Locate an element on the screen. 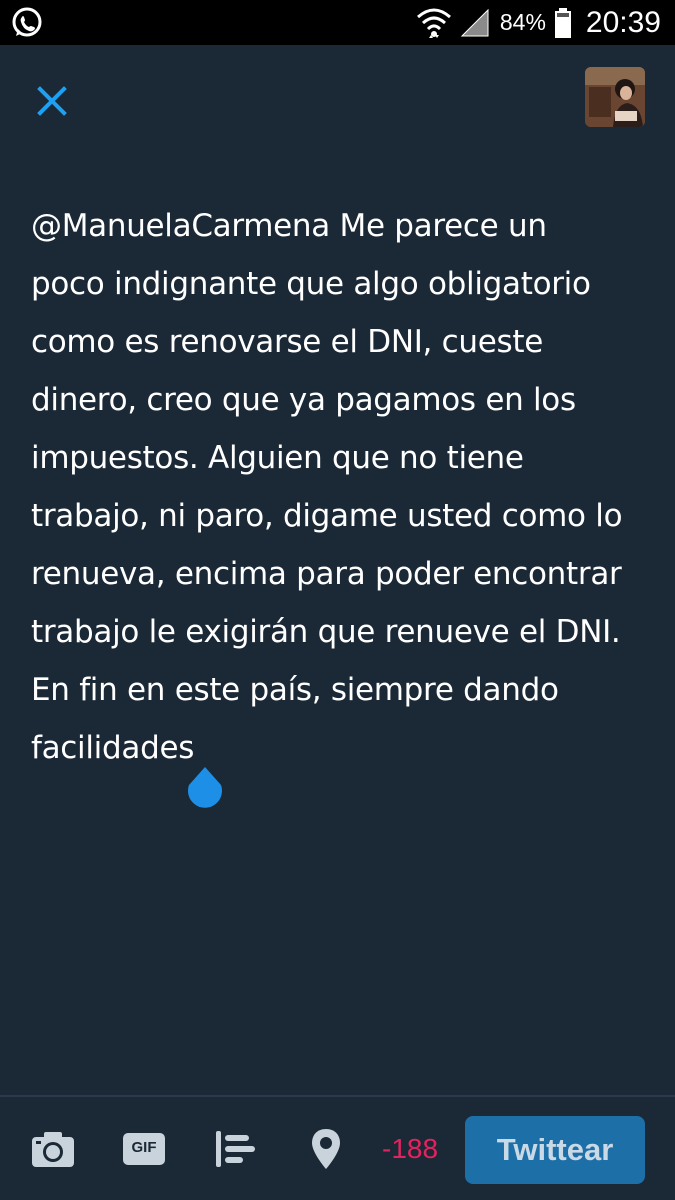  camera-icon is located at coordinates (53, 1149).